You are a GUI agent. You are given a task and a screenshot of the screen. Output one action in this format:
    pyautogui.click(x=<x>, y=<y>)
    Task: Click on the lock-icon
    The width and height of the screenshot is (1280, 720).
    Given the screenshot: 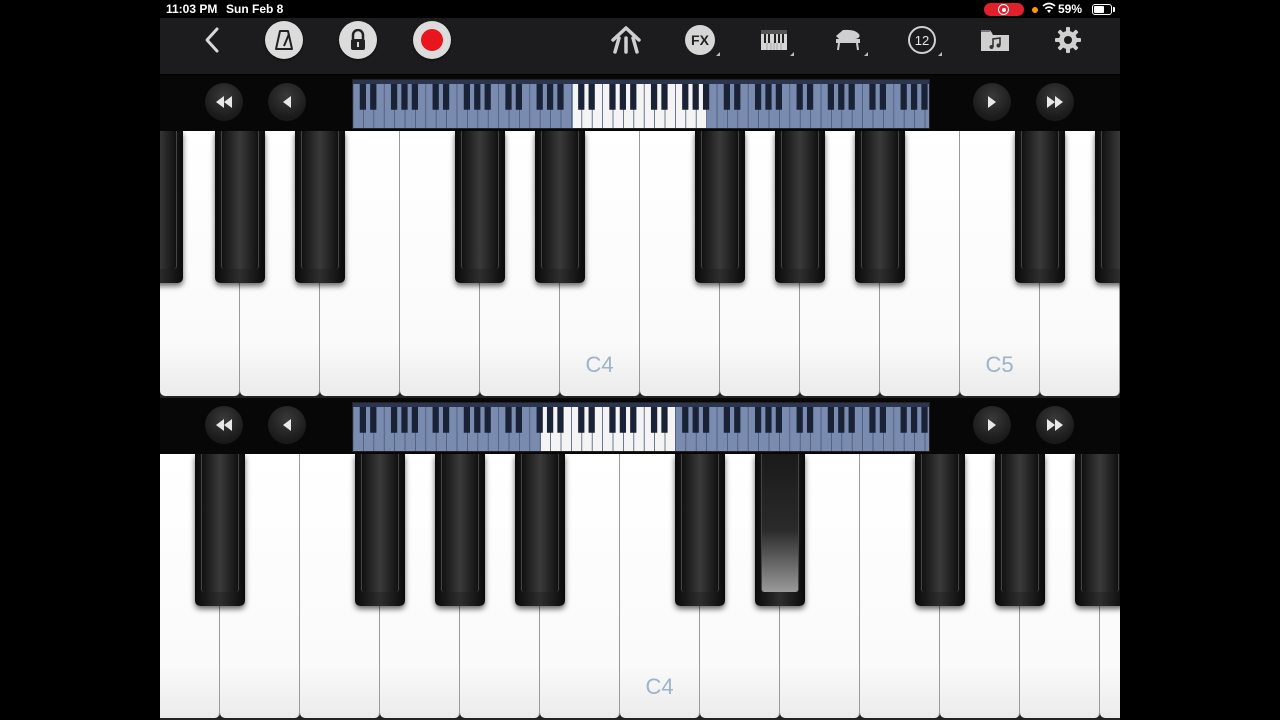 What is the action you would take?
    pyautogui.click(x=358, y=39)
    